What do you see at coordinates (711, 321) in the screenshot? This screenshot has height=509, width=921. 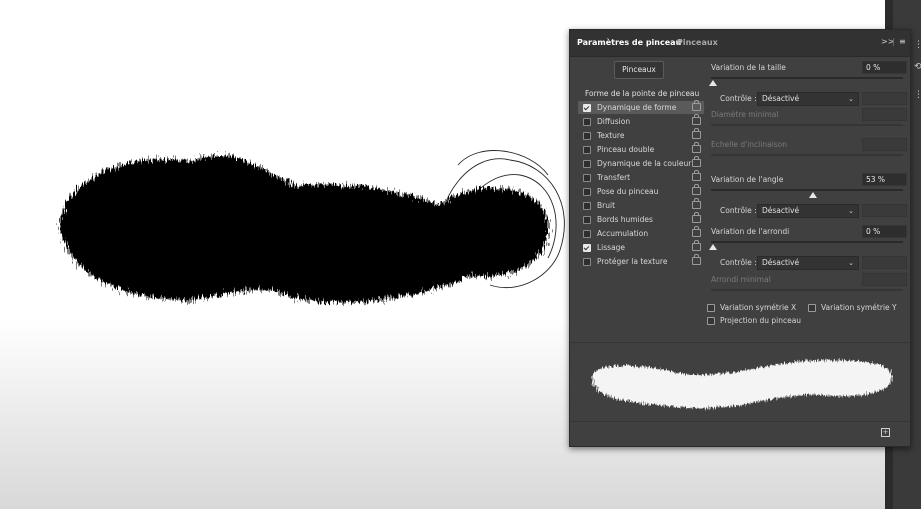 I see `brush-projection-checkbox` at bounding box center [711, 321].